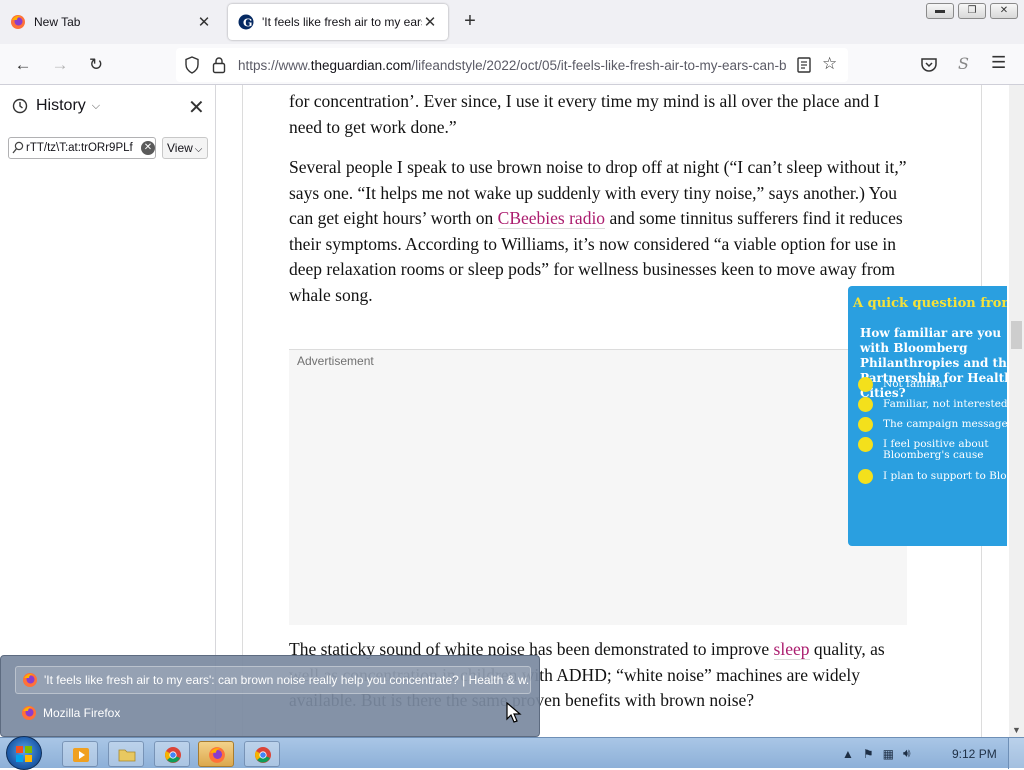 Image resolution: width=1024 pixels, height=770 pixels. Describe the element at coordinates (335, 361) in the screenshot. I see `advertisement-label: Advertisement` at that location.